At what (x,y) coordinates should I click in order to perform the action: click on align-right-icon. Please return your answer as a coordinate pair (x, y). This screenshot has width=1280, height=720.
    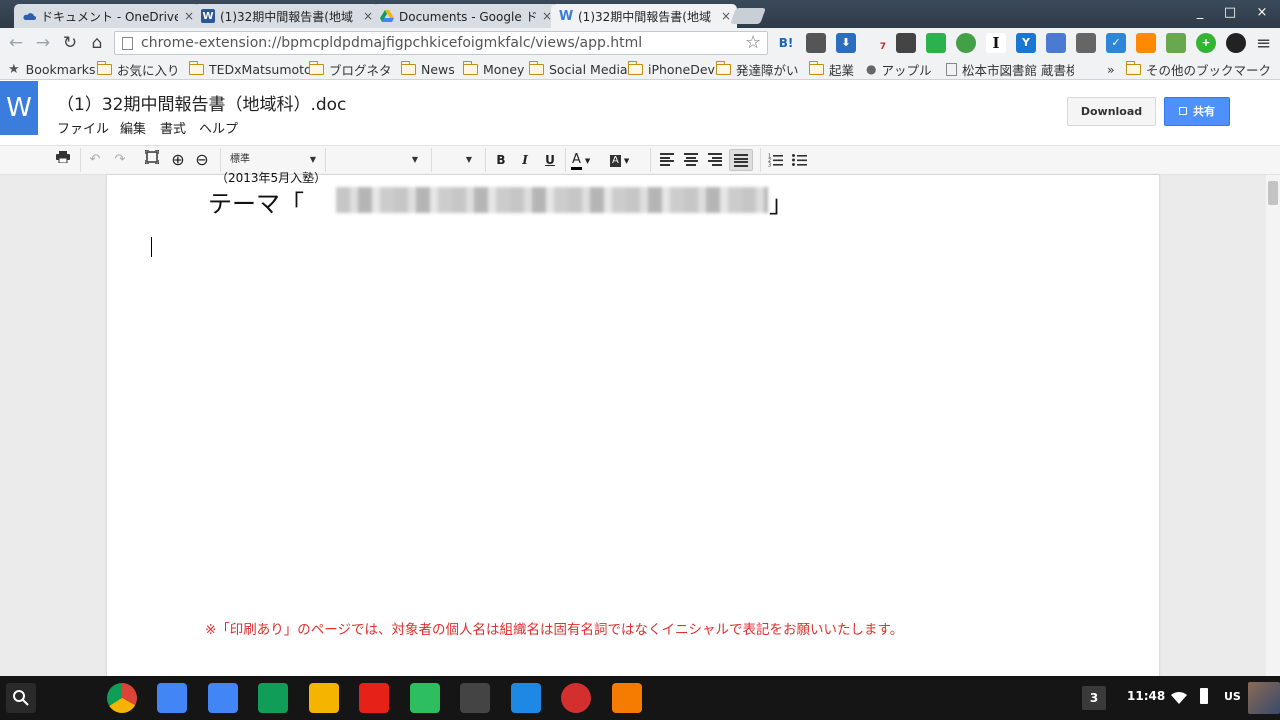
    Looking at the image, I should click on (715, 159).